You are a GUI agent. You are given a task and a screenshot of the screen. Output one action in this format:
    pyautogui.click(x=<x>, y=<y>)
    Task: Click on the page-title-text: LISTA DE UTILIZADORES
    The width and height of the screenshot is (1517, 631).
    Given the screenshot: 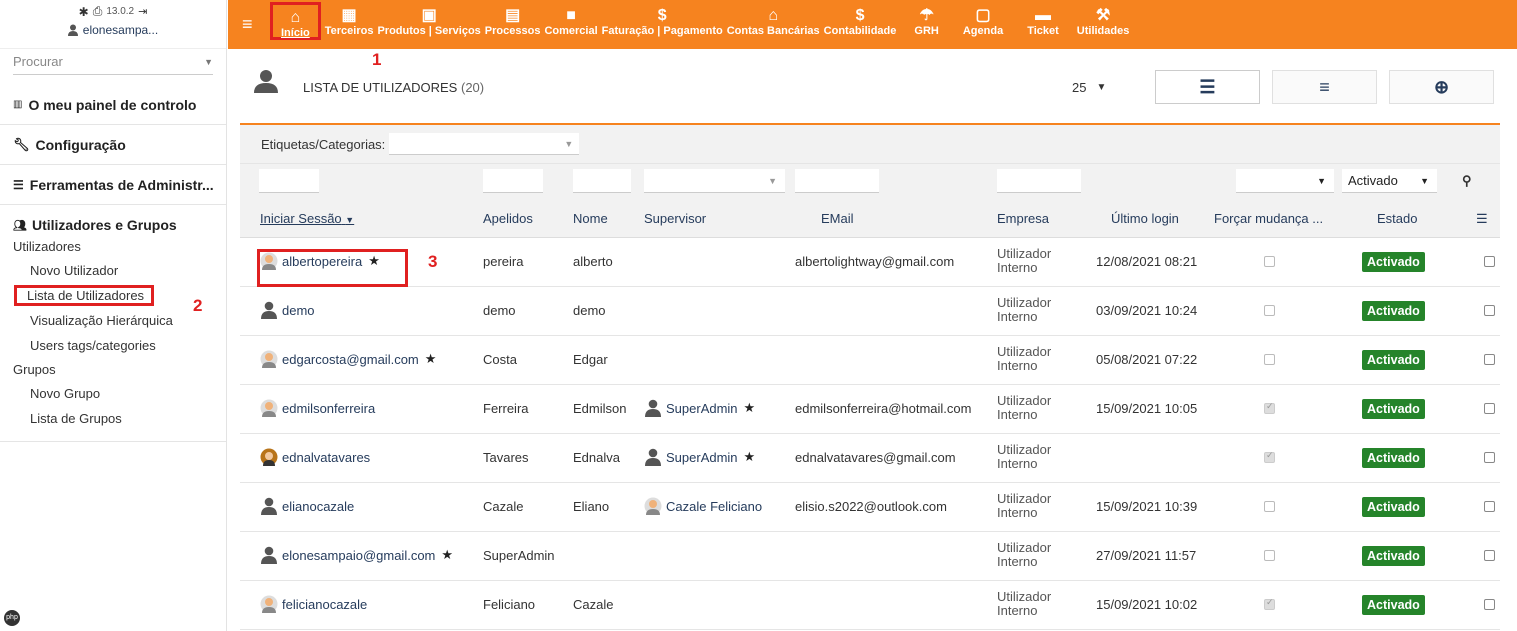 What is the action you would take?
    pyautogui.click(x=380, y=87)
    